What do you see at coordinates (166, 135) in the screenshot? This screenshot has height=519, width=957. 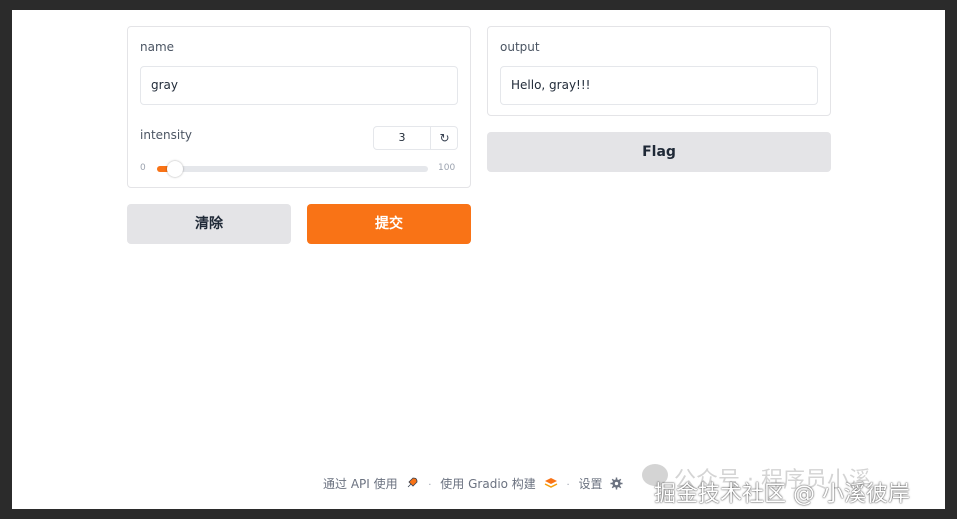 I see `intensity-label: intensity` at bounding box center [166, 135].